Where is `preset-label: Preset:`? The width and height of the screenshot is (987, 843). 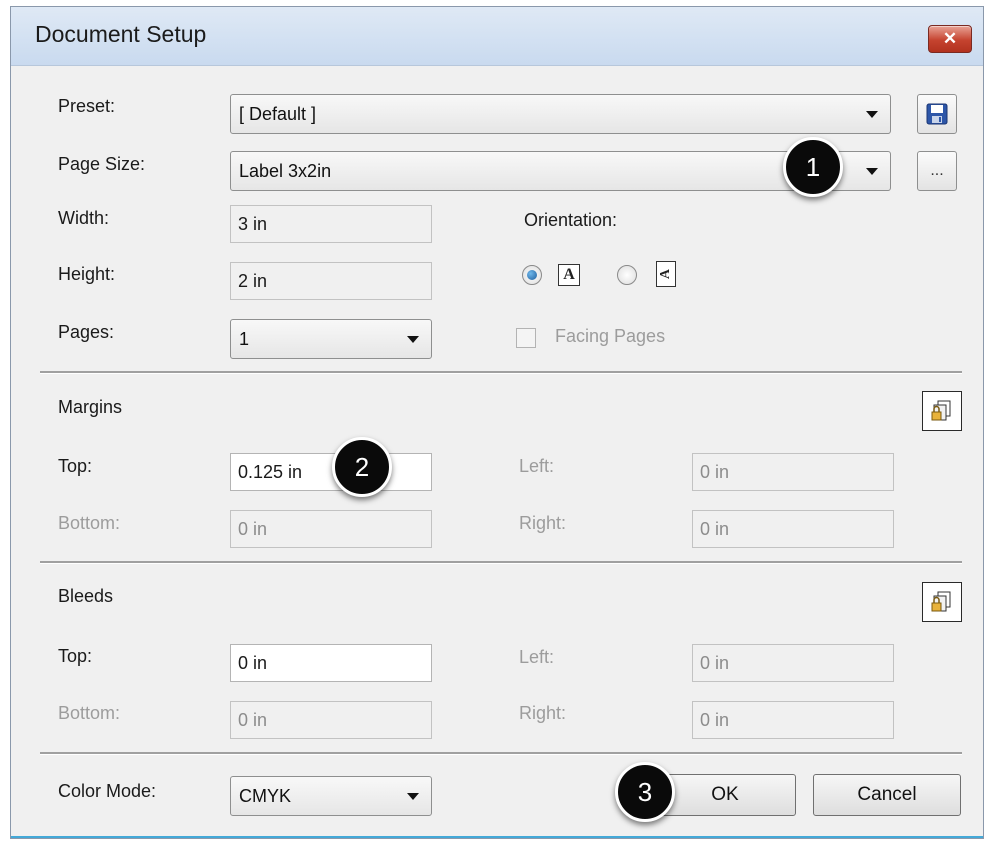
preset-label: Preset: is located at coordinates (87, 106).